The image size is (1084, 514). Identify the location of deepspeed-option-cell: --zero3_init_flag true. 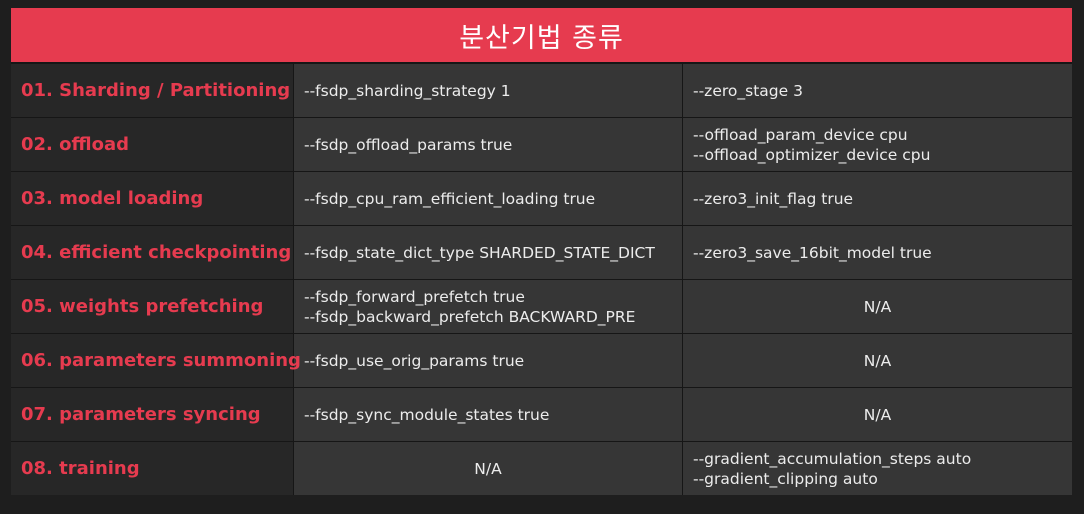
(877, 198).